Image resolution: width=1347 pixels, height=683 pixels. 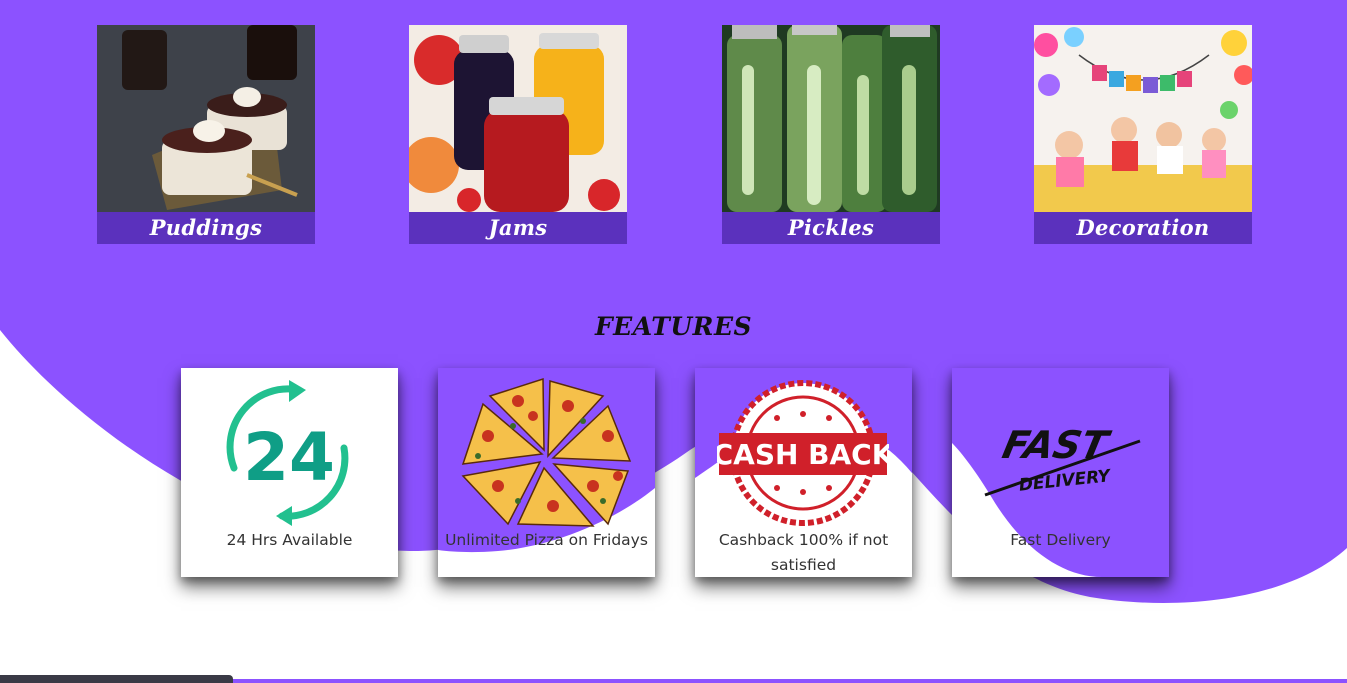 What do you see at coordinates (116, 679) in the screenshot?
I see `browser-status-bar` at bounding box center [116, 679].